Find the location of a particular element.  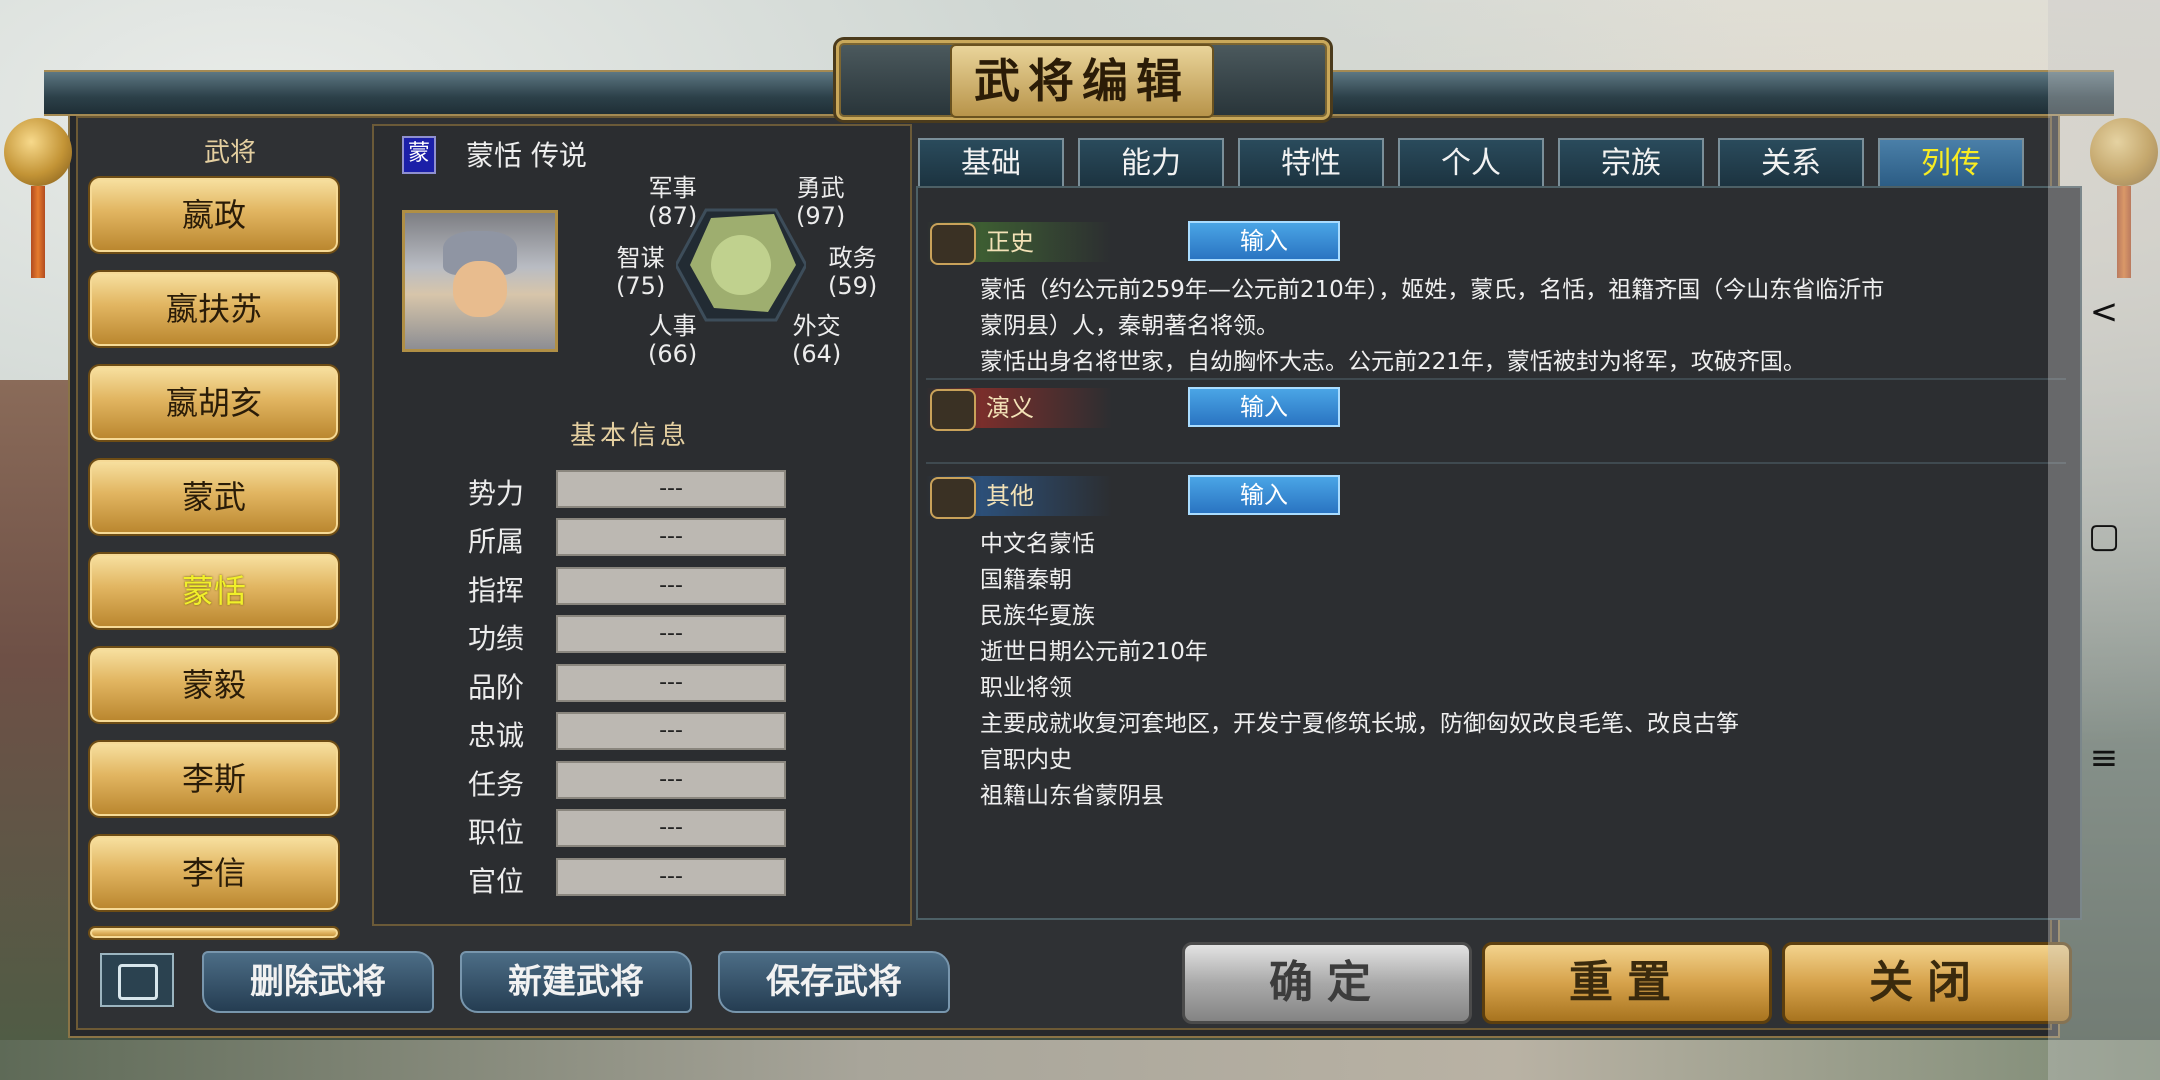

tab-biography: 列传 is located at coordinates (1951, 163).